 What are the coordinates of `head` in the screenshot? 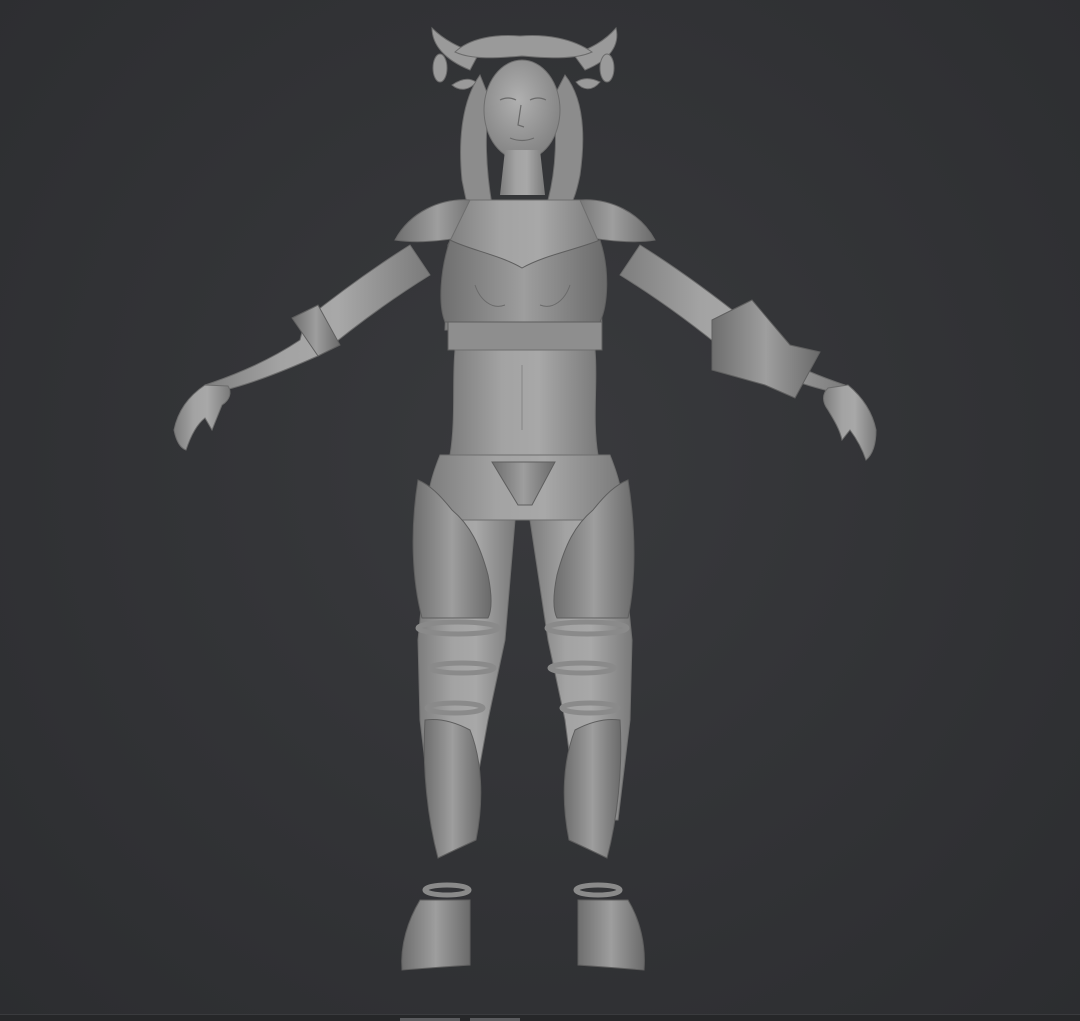 It's located at (522, 110).